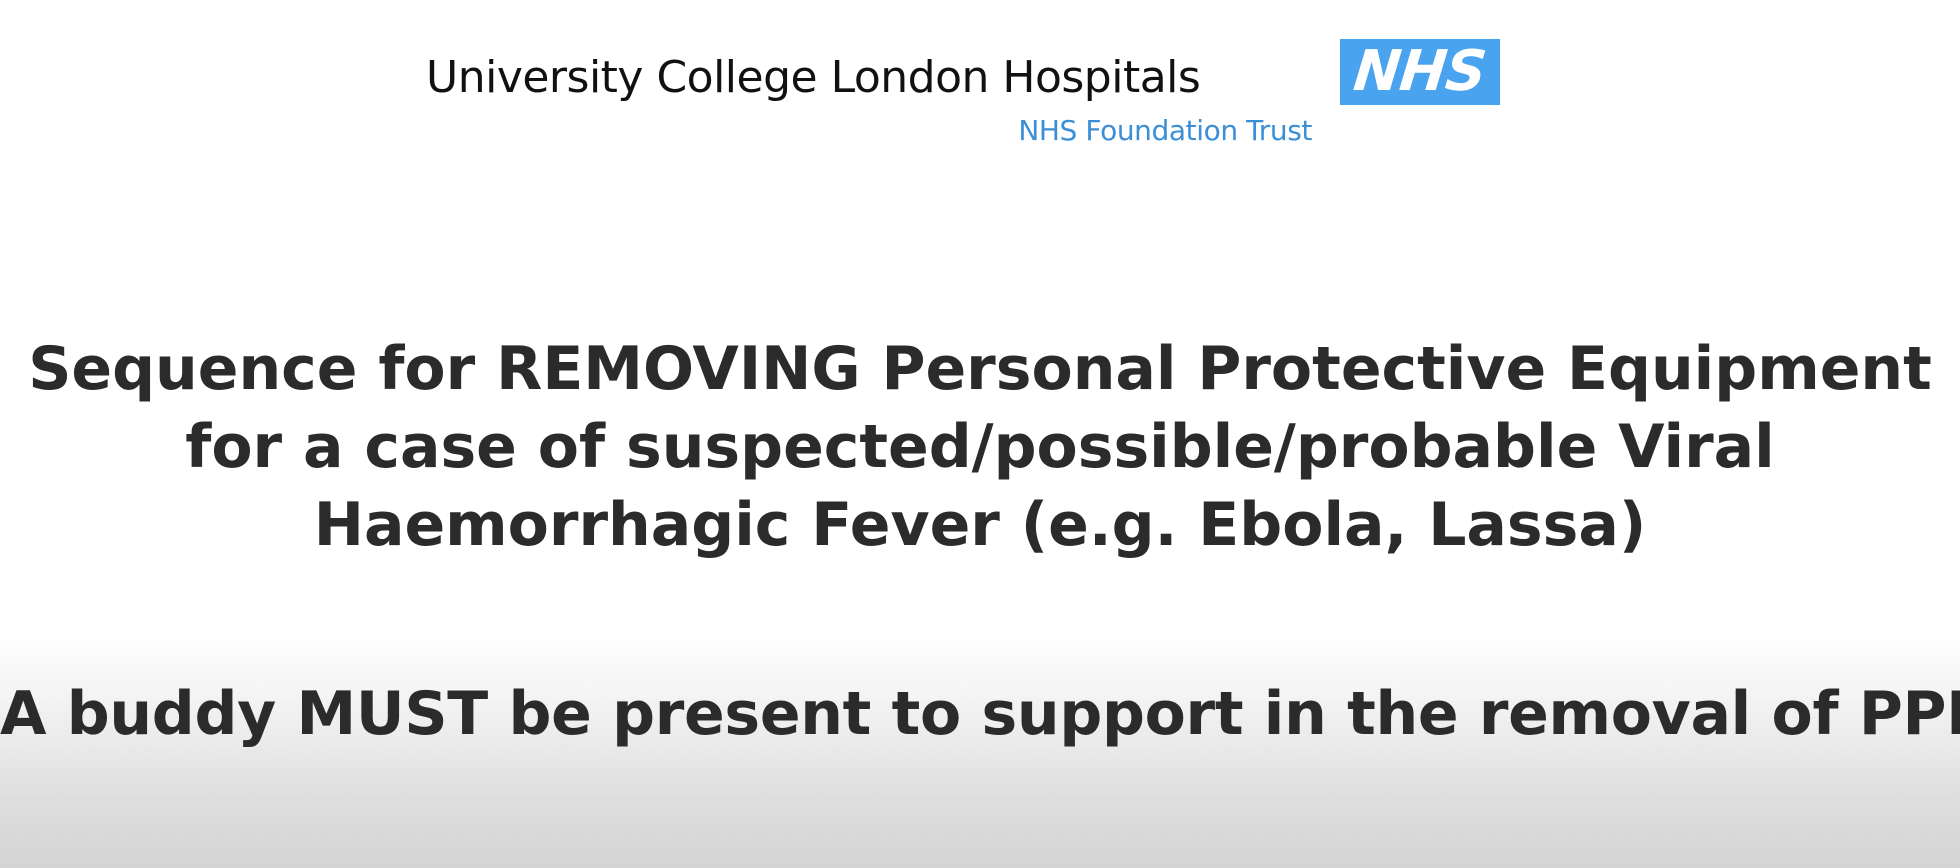 The height and width of the screenshot is (868, 1960). I want to click on organisation-name: University College London Hospitals, so click(813, 77).